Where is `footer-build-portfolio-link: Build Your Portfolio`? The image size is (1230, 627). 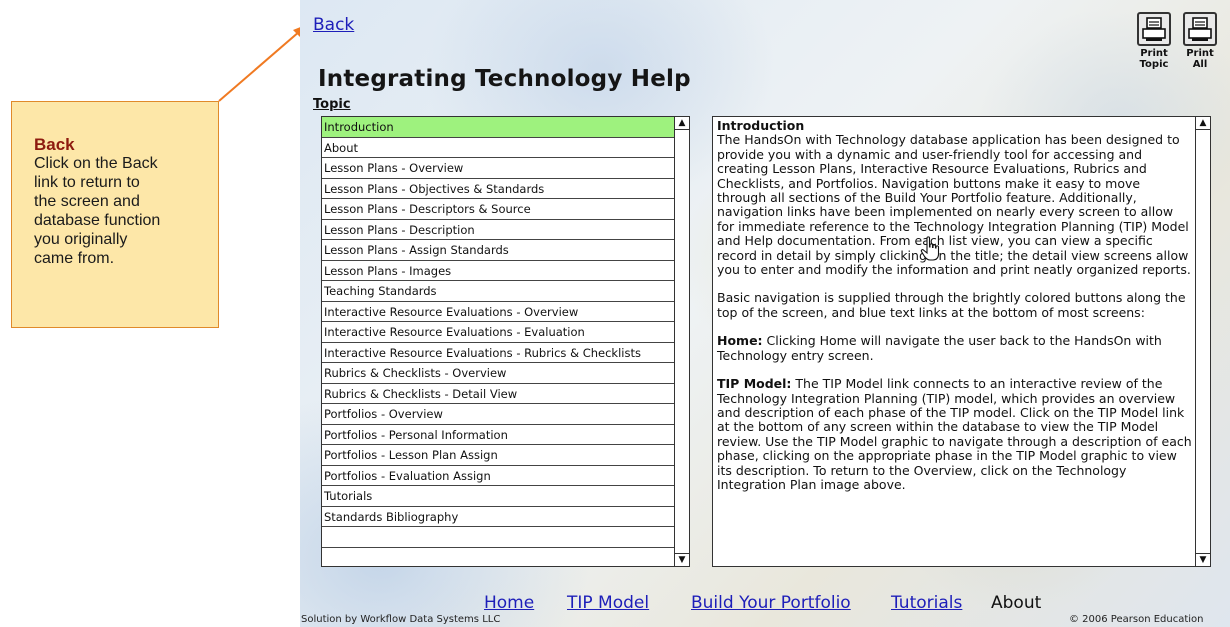 footer-build-portfolio-link: Build Your Portfolio is located at coordinates (771, 603).